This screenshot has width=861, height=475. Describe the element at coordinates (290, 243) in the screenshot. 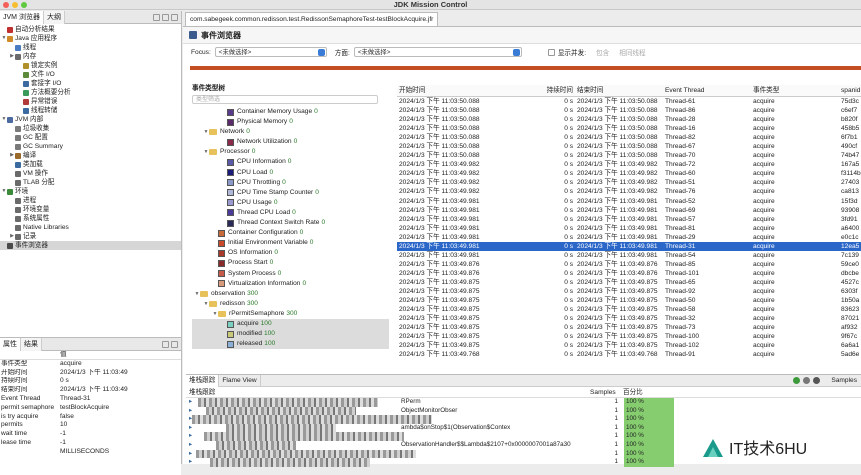

I see `type-tree-row: Initial Environment Variable 0` at that location.